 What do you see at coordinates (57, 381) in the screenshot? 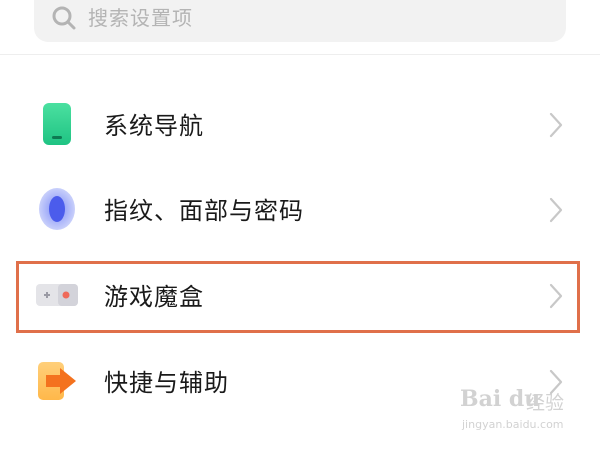
I see `shortcut-arrow-icon` at bounding box center [57, 381].